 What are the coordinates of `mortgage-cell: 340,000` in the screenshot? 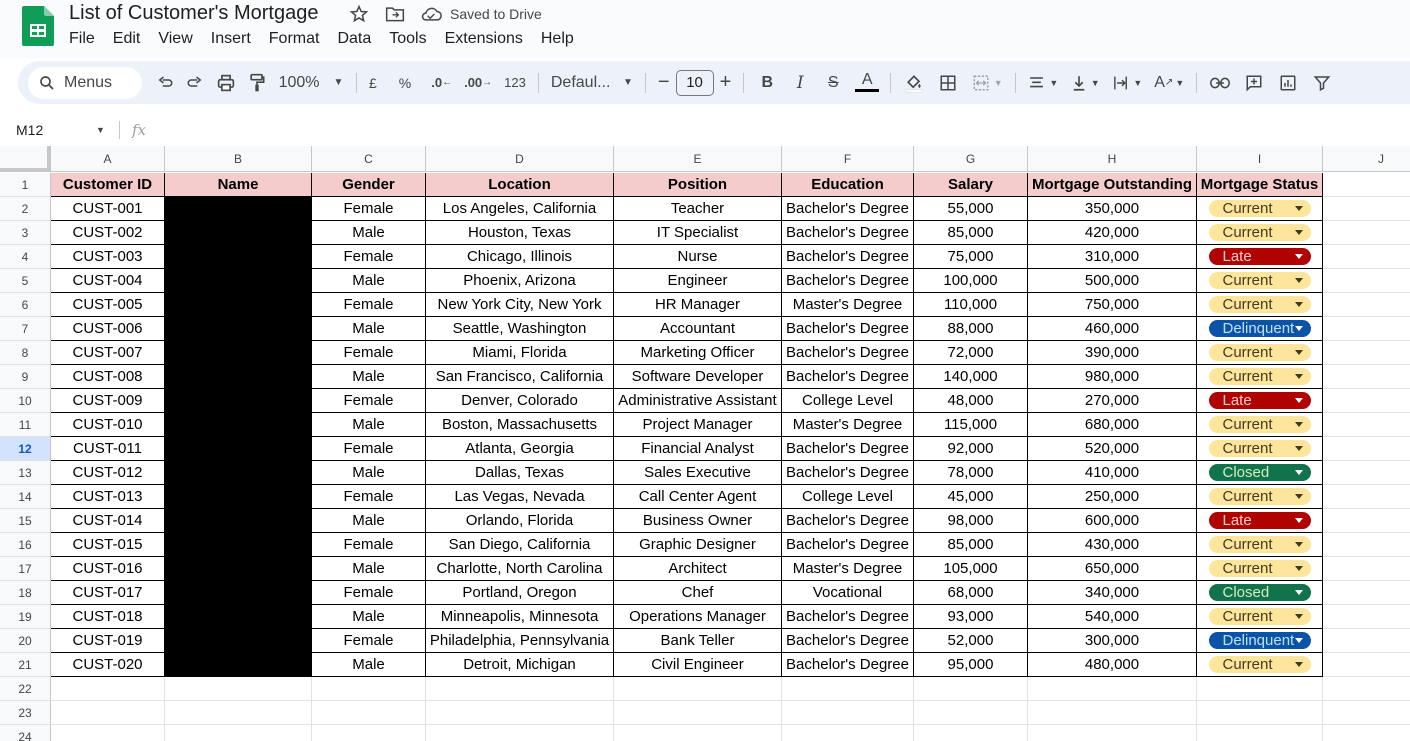 It's located at (1112, 593).